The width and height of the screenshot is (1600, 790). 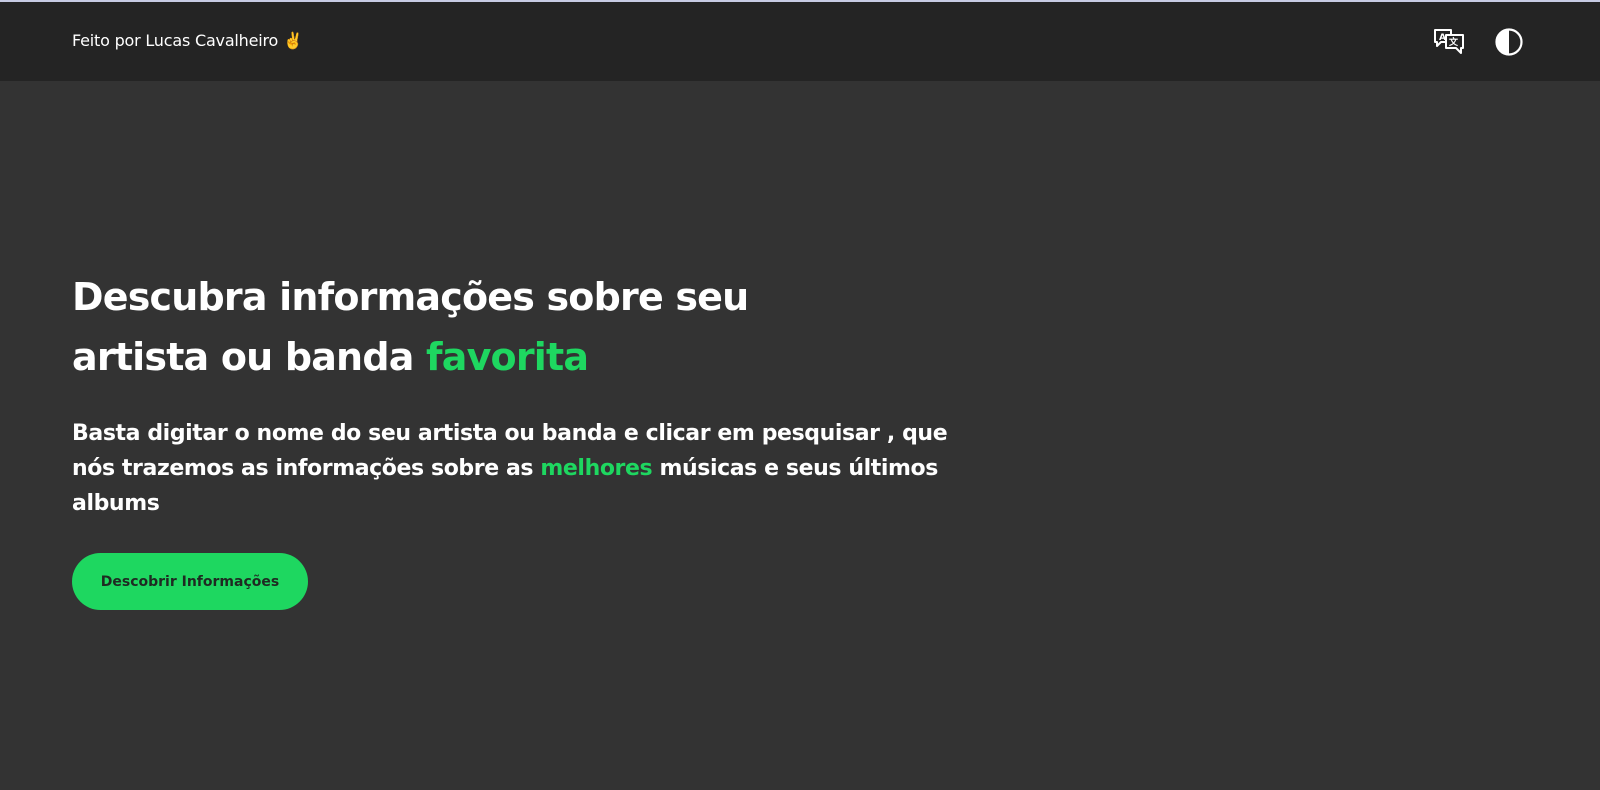 I want to click on svg-text: A, so click(x=1442, y=38).